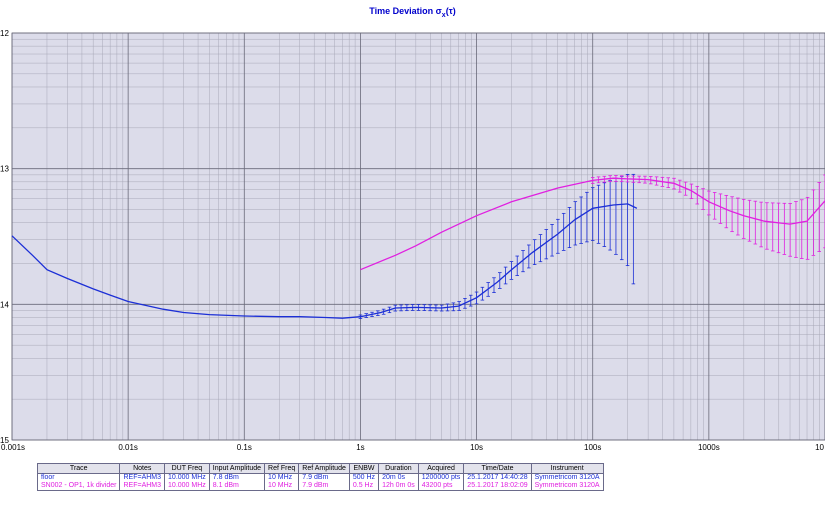 This screenshot has width=825, height=510. Describe the element at coordinates (709, 447) in the screenshot. I see `x-tick-label: 1000s` at that location.